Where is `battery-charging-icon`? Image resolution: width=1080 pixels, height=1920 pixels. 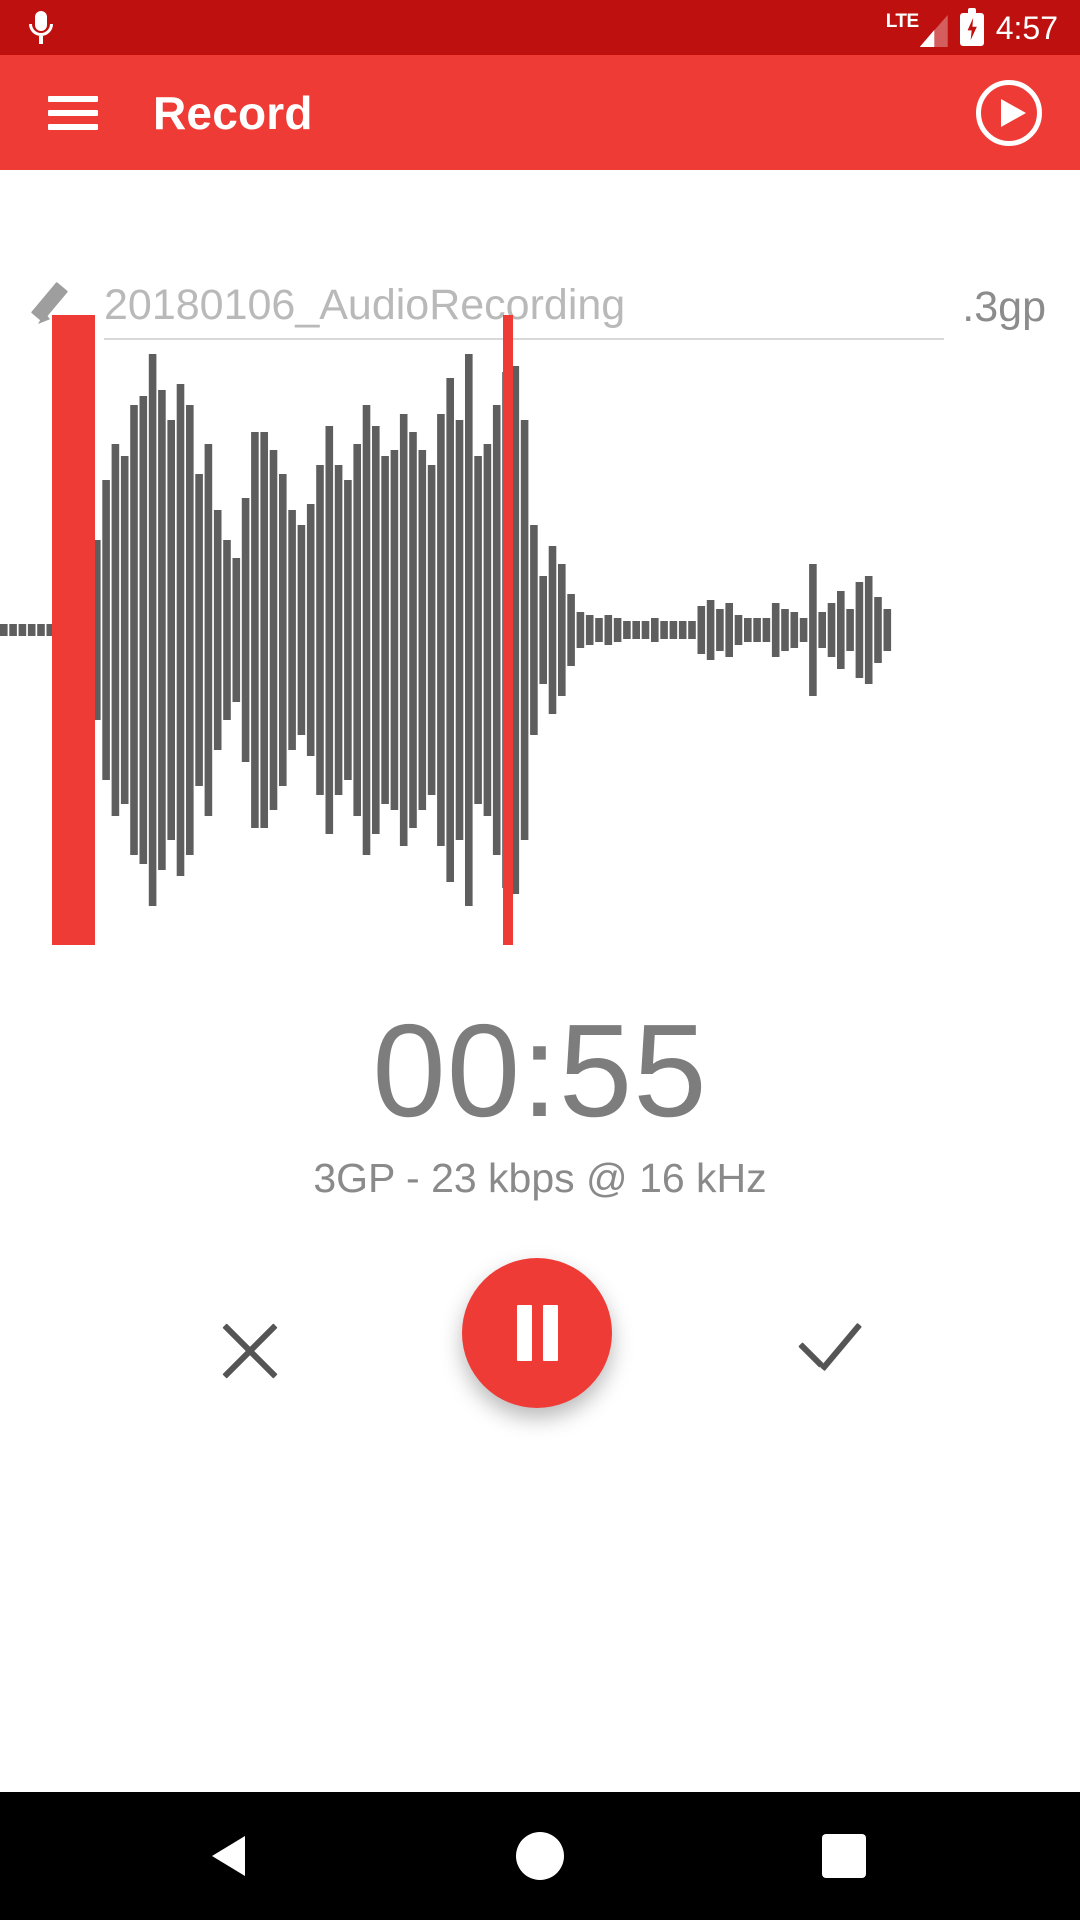
battery-charging-icon is located at coordinates (971, 27).